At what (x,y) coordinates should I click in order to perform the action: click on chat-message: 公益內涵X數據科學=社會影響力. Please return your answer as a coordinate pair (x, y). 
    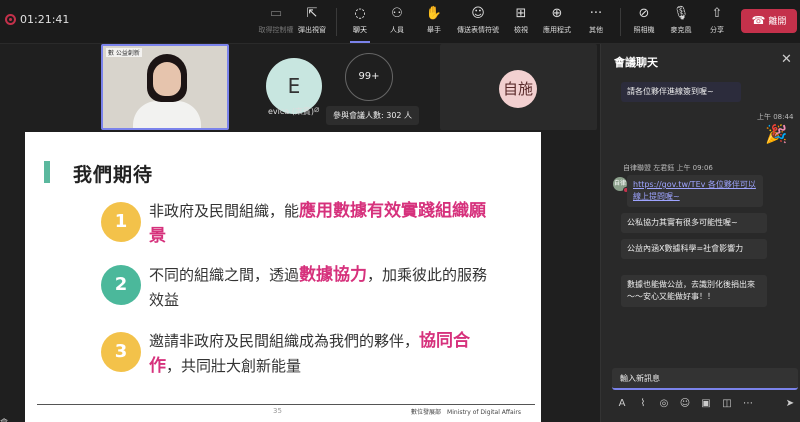
    Looking at the image, I should click on (694, 249).